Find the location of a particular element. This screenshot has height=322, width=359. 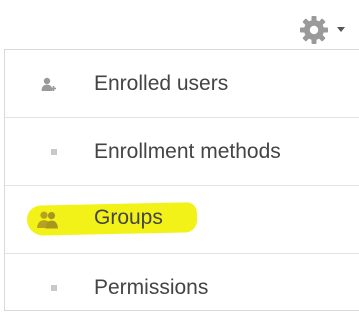

menu-item-label: Groups is located at coordinates (128, 217).